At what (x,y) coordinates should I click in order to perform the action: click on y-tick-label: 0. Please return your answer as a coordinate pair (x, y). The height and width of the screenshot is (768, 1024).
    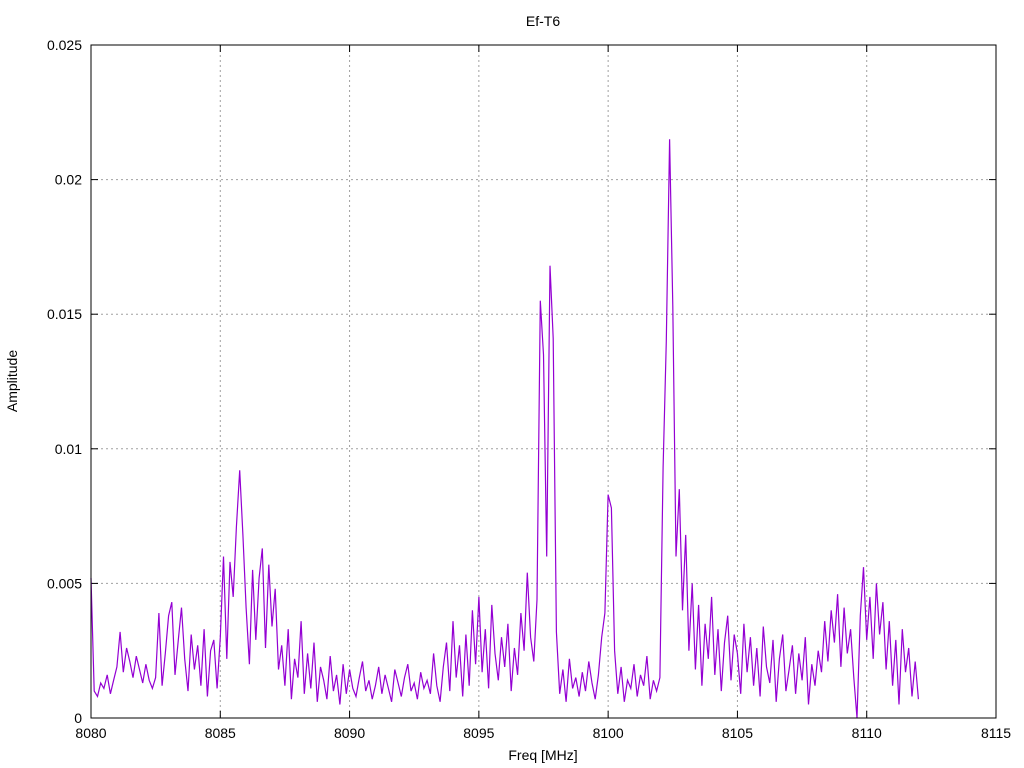
    Looking at the image, I should click on (78, 718).